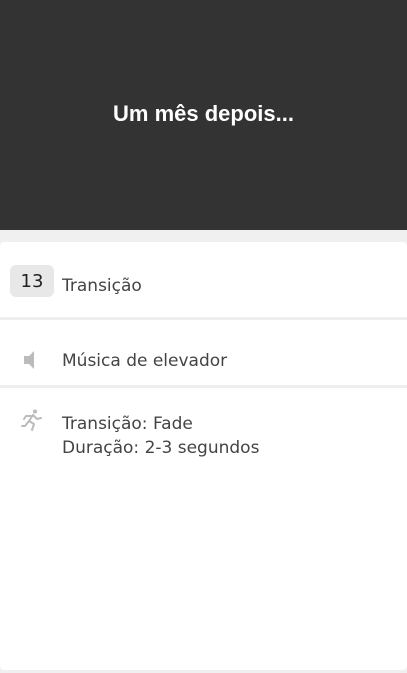 This screenshot has width=407, height=673. I want to click on scene-row: 13 Transição, so click(203, 281).